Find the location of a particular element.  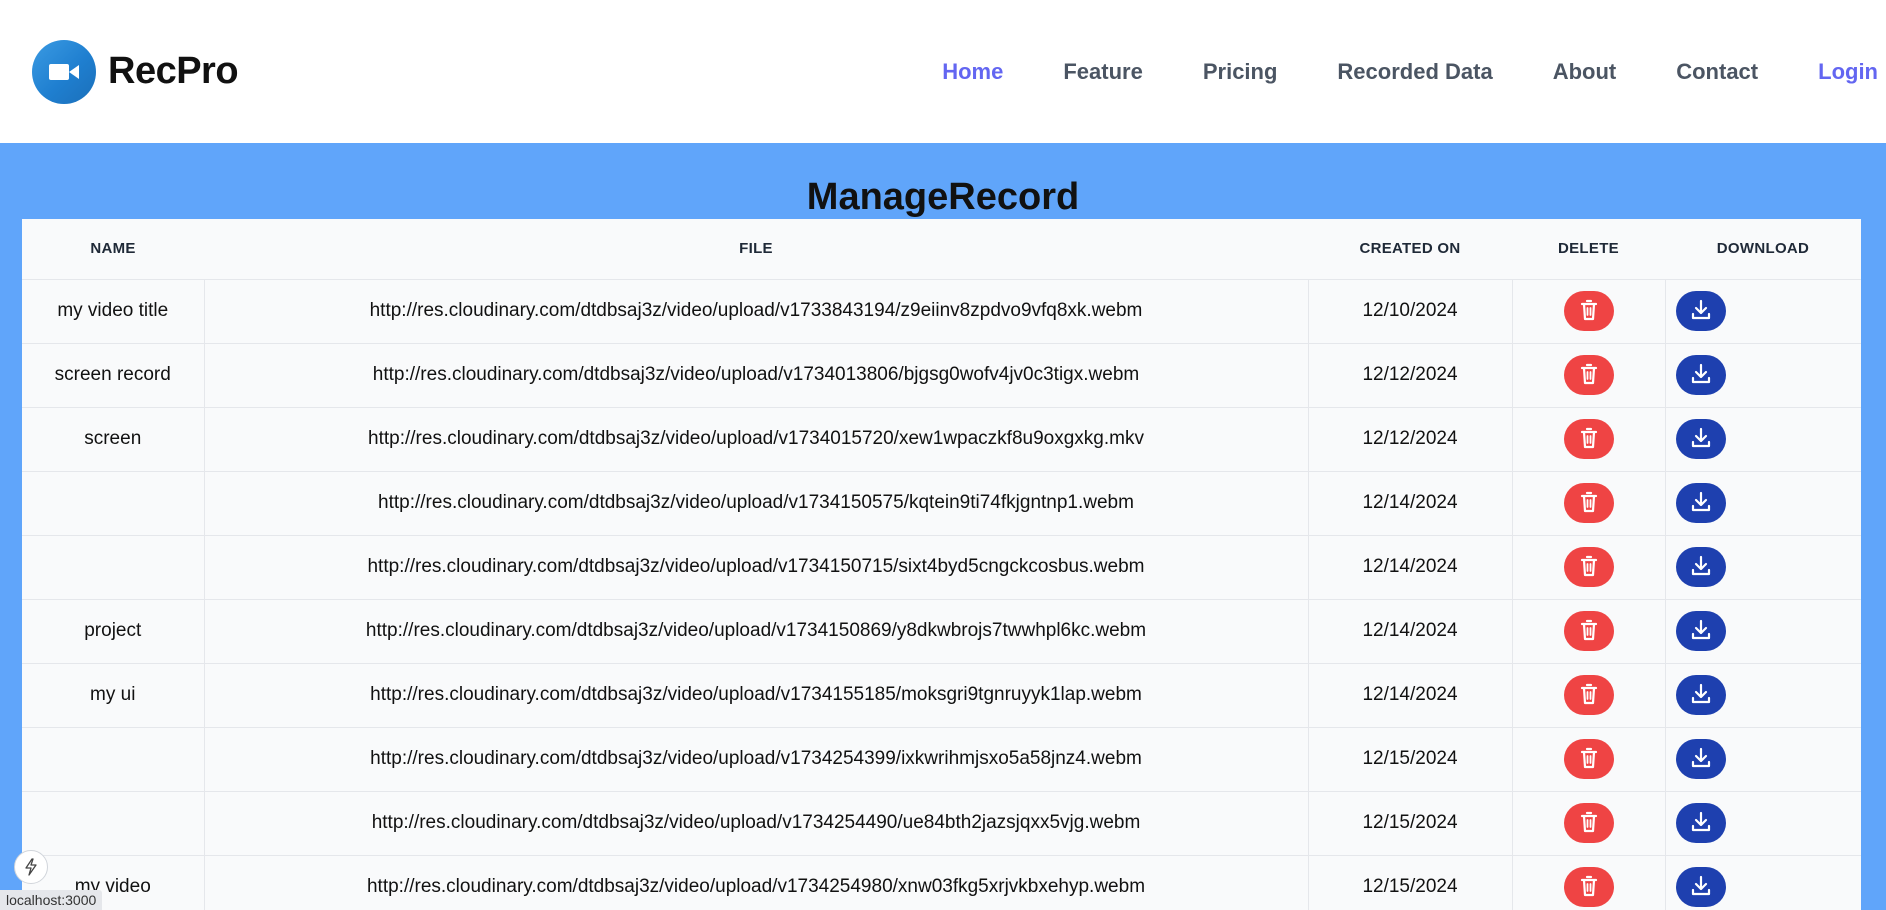

row-name: my video title is located at coordinates (113, 311).